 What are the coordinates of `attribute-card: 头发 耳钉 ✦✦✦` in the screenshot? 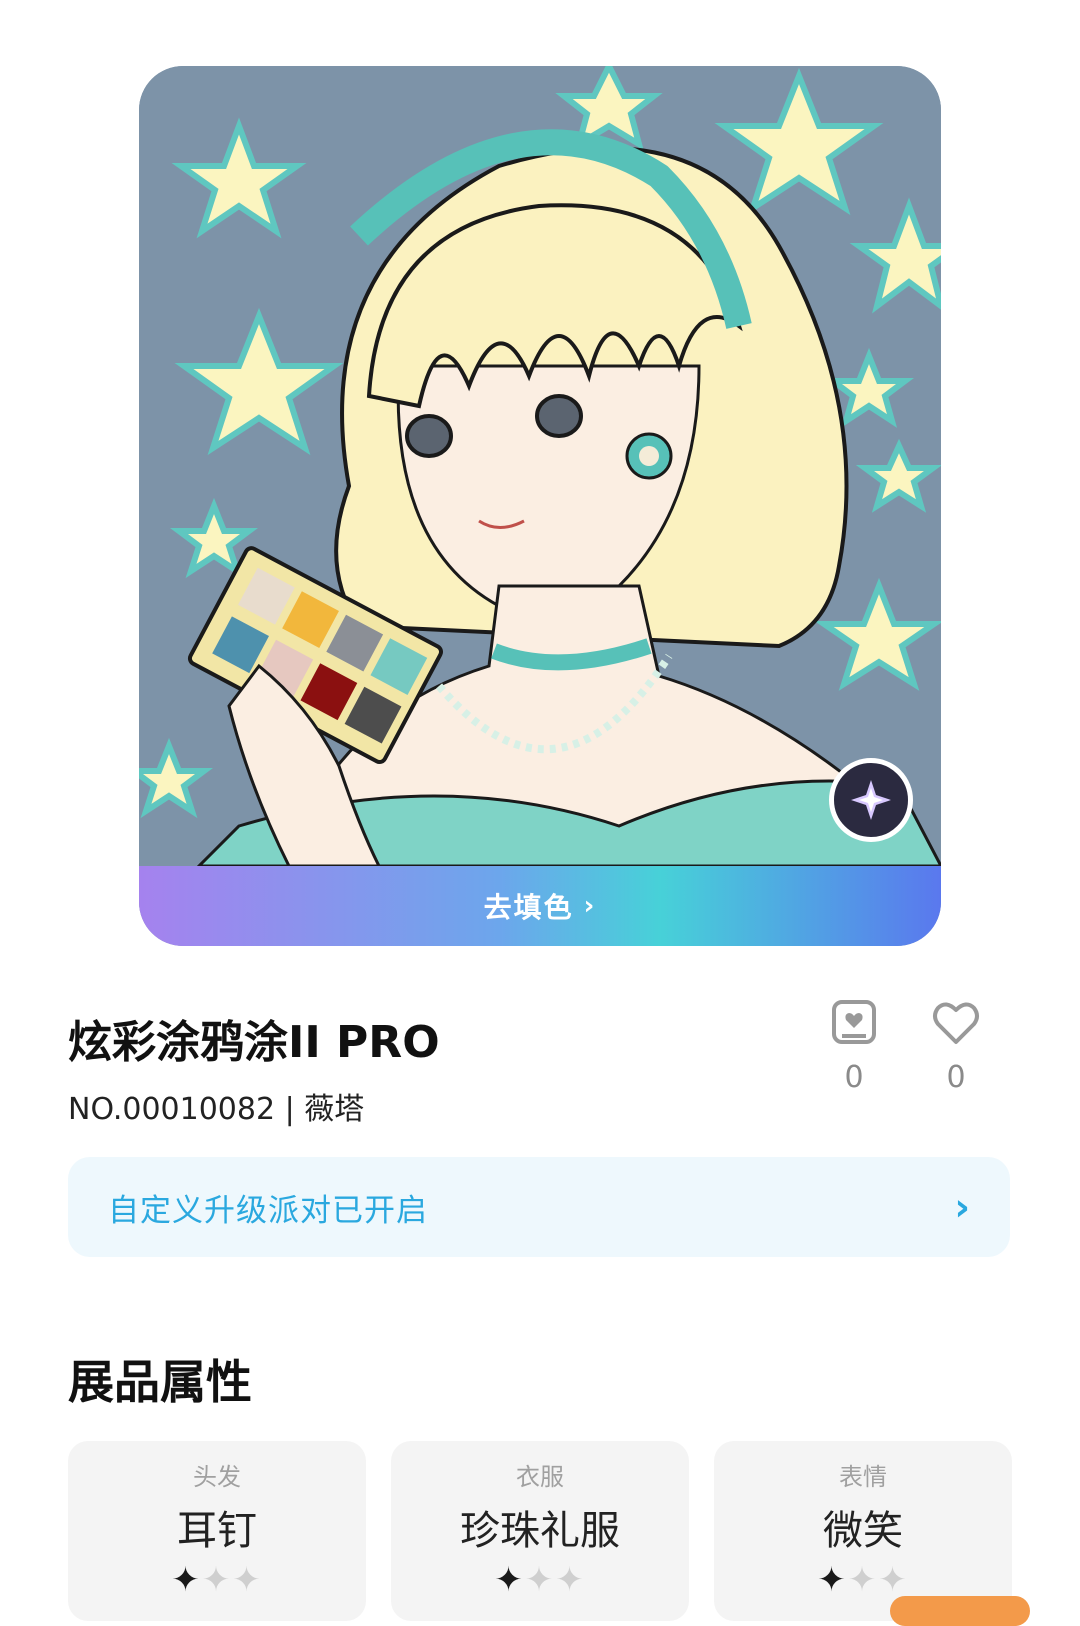 It's located at (217, 1531).